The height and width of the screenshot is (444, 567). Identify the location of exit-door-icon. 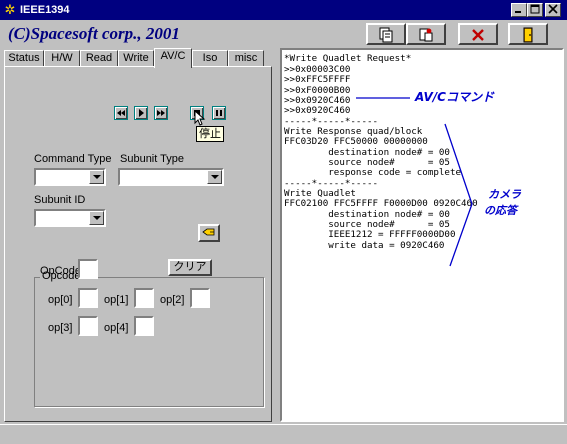
(528, 35).